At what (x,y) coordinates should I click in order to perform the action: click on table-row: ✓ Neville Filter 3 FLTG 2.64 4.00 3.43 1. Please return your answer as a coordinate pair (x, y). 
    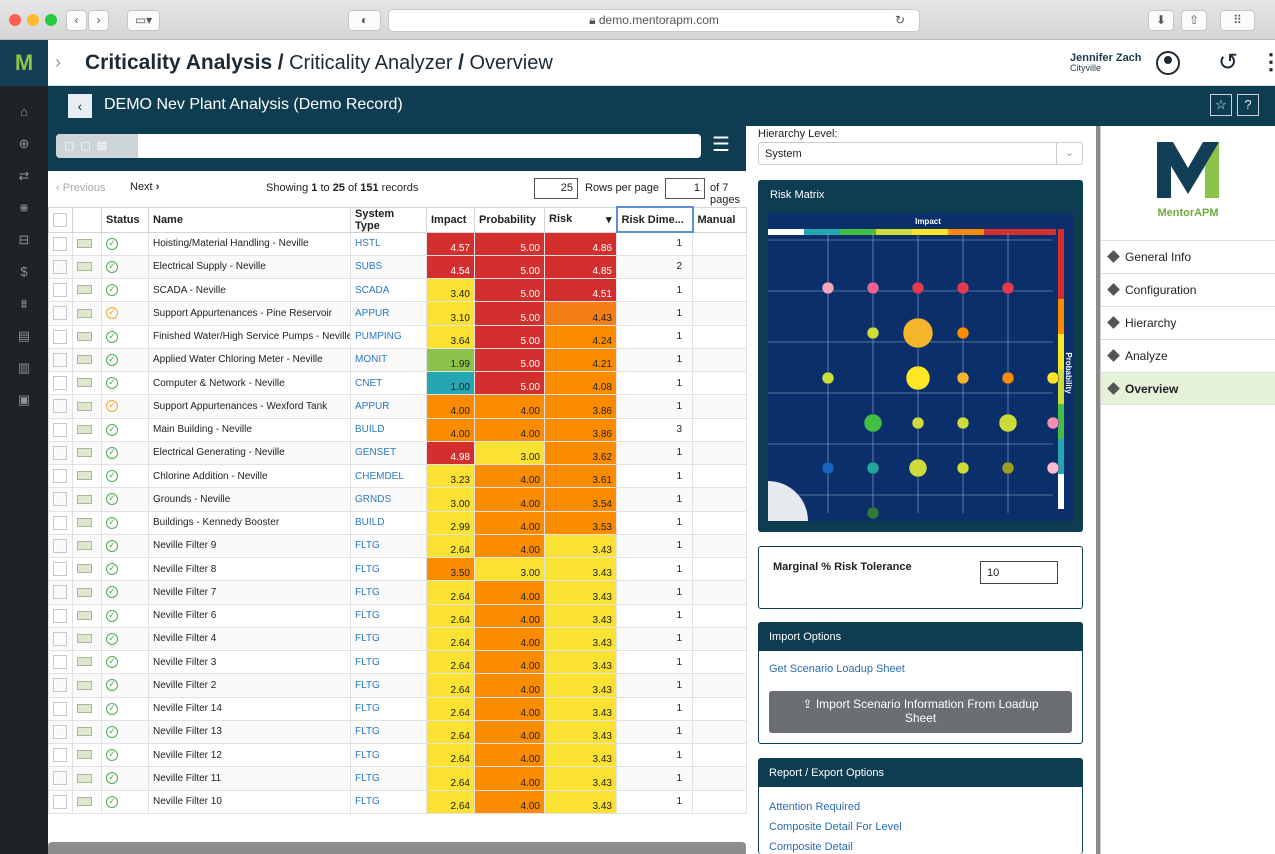
    Looking at the image, I should click on (397, 662).